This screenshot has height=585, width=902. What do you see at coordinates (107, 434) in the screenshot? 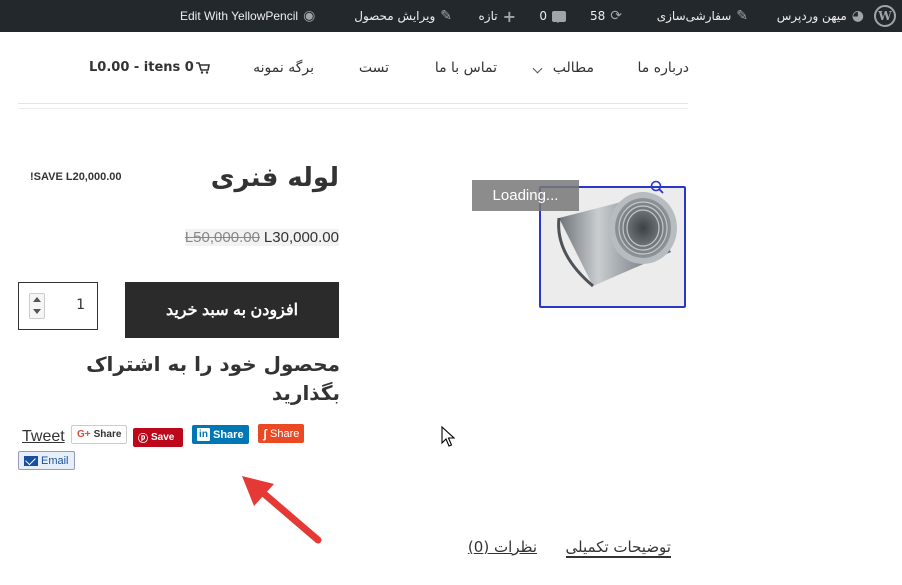
I see `gplus-share-label: Share` at bounding box center [107, 434].